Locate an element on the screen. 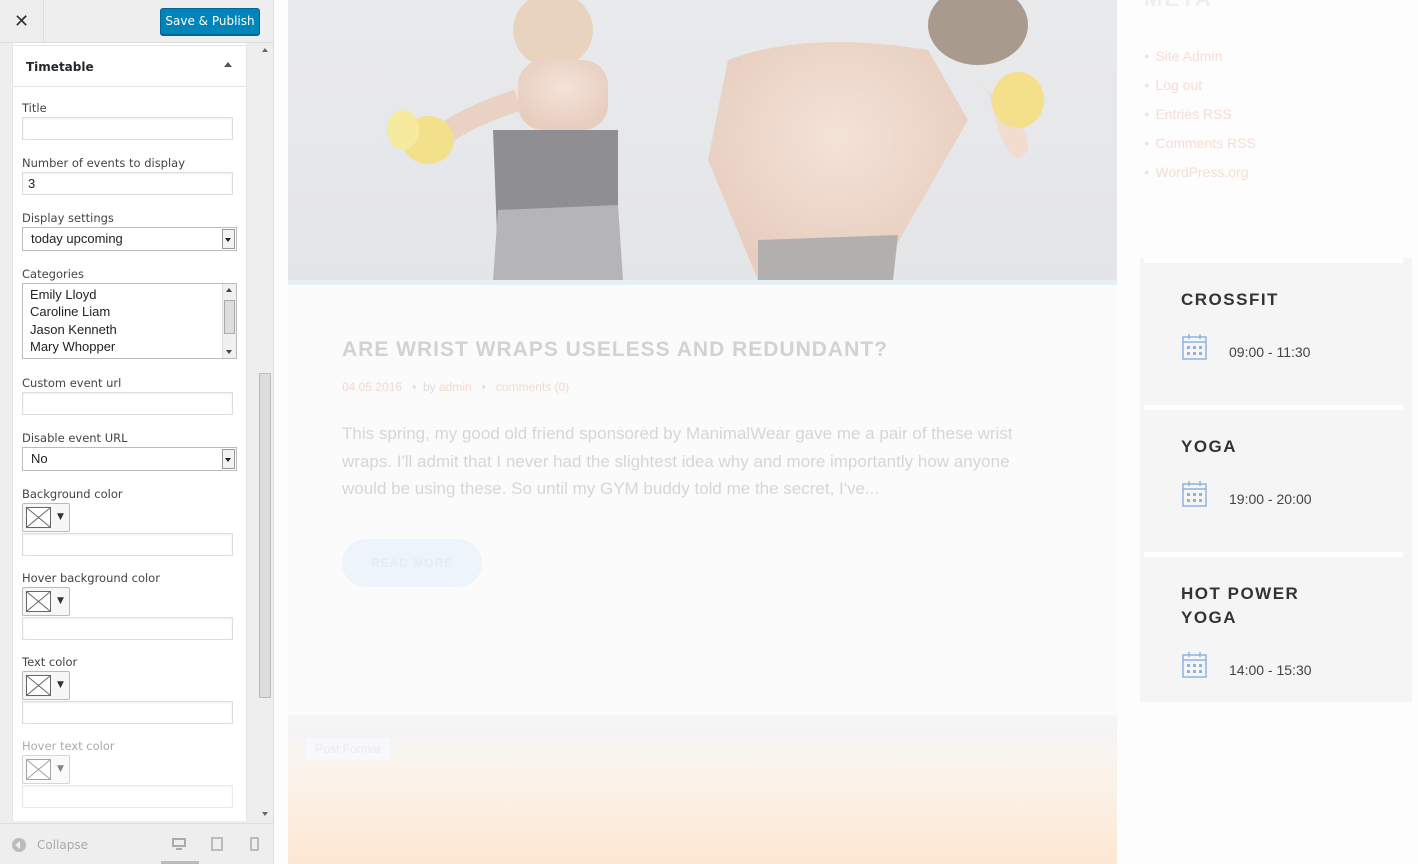 This screenshot has width=1418, height=864. post-by: by is located at coordinates (429, 387).